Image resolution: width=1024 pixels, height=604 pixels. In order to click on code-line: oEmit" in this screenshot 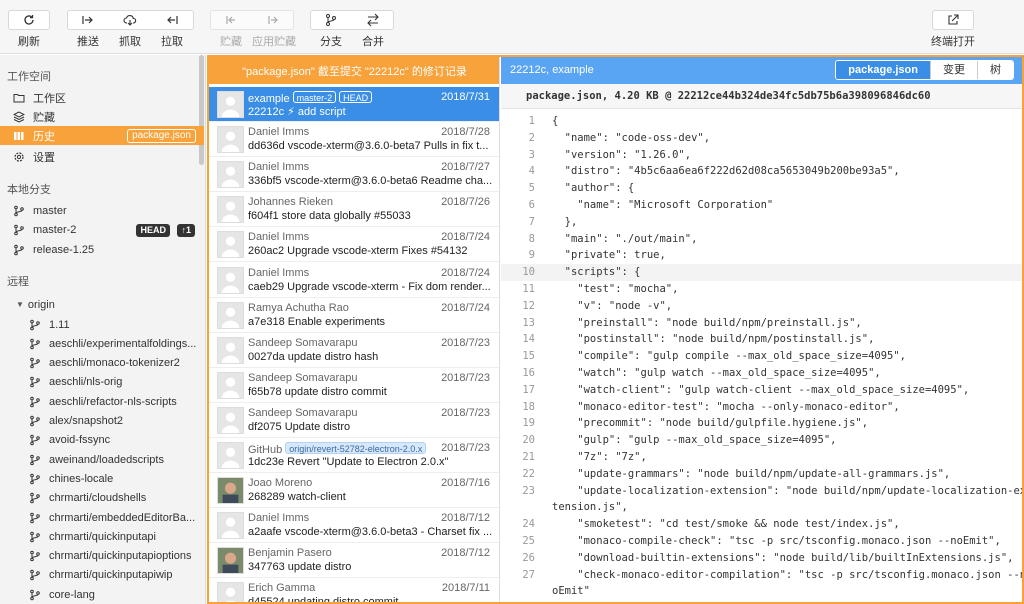, I will do `click(761, 591)`.